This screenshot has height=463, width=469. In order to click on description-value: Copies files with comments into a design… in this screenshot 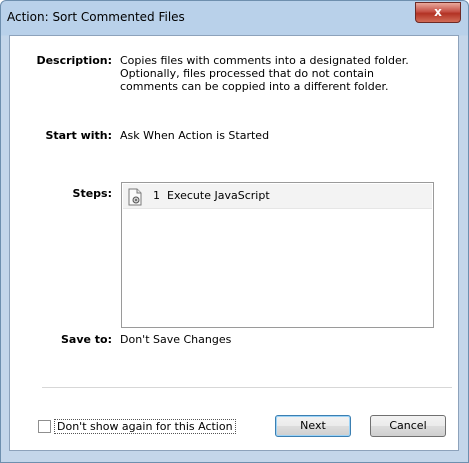, I will do `click(264, 73)`.